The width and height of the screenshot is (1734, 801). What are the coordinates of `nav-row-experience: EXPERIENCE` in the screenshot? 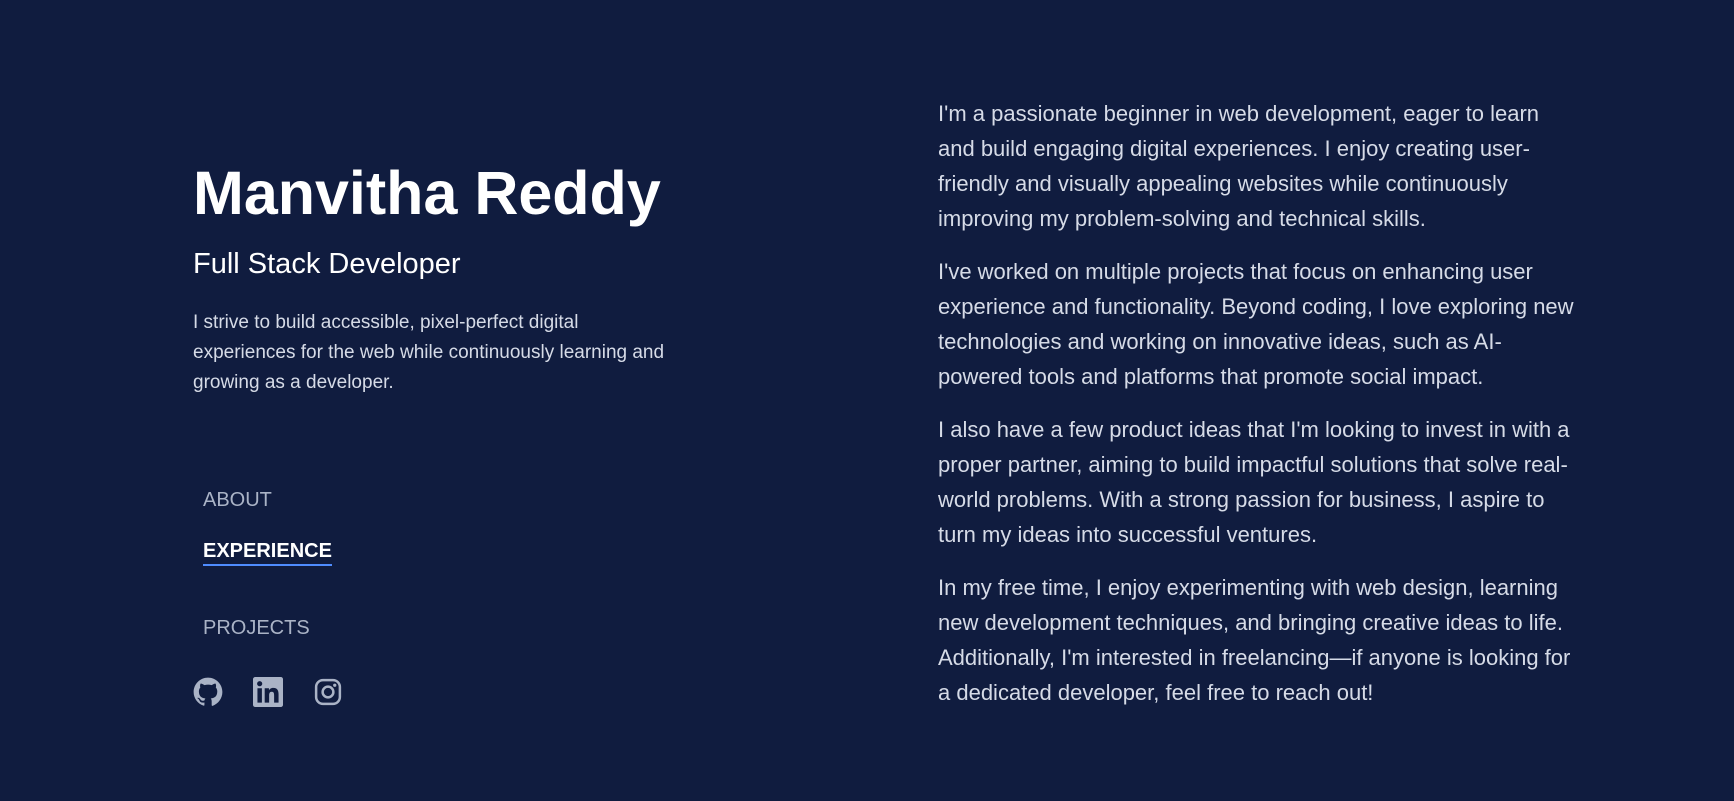 It's located at (267, 566).